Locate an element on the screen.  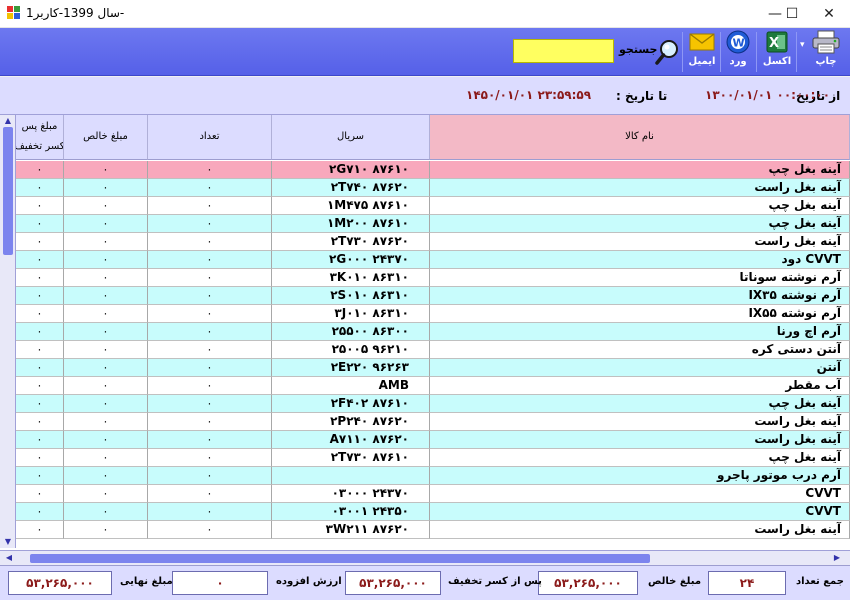
cell-name: CVVT دود is located at coordinates (640, 260).